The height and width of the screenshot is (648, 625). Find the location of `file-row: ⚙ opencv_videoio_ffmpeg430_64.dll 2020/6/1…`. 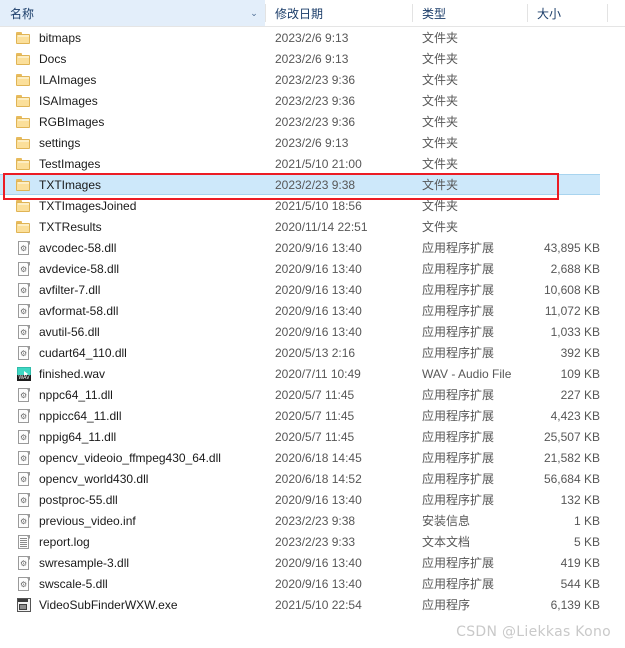

file-row: ⚙ opencv_videoio_ffmpeg430_64.dll 2020/6/1… is located at coordinates (312, 457).